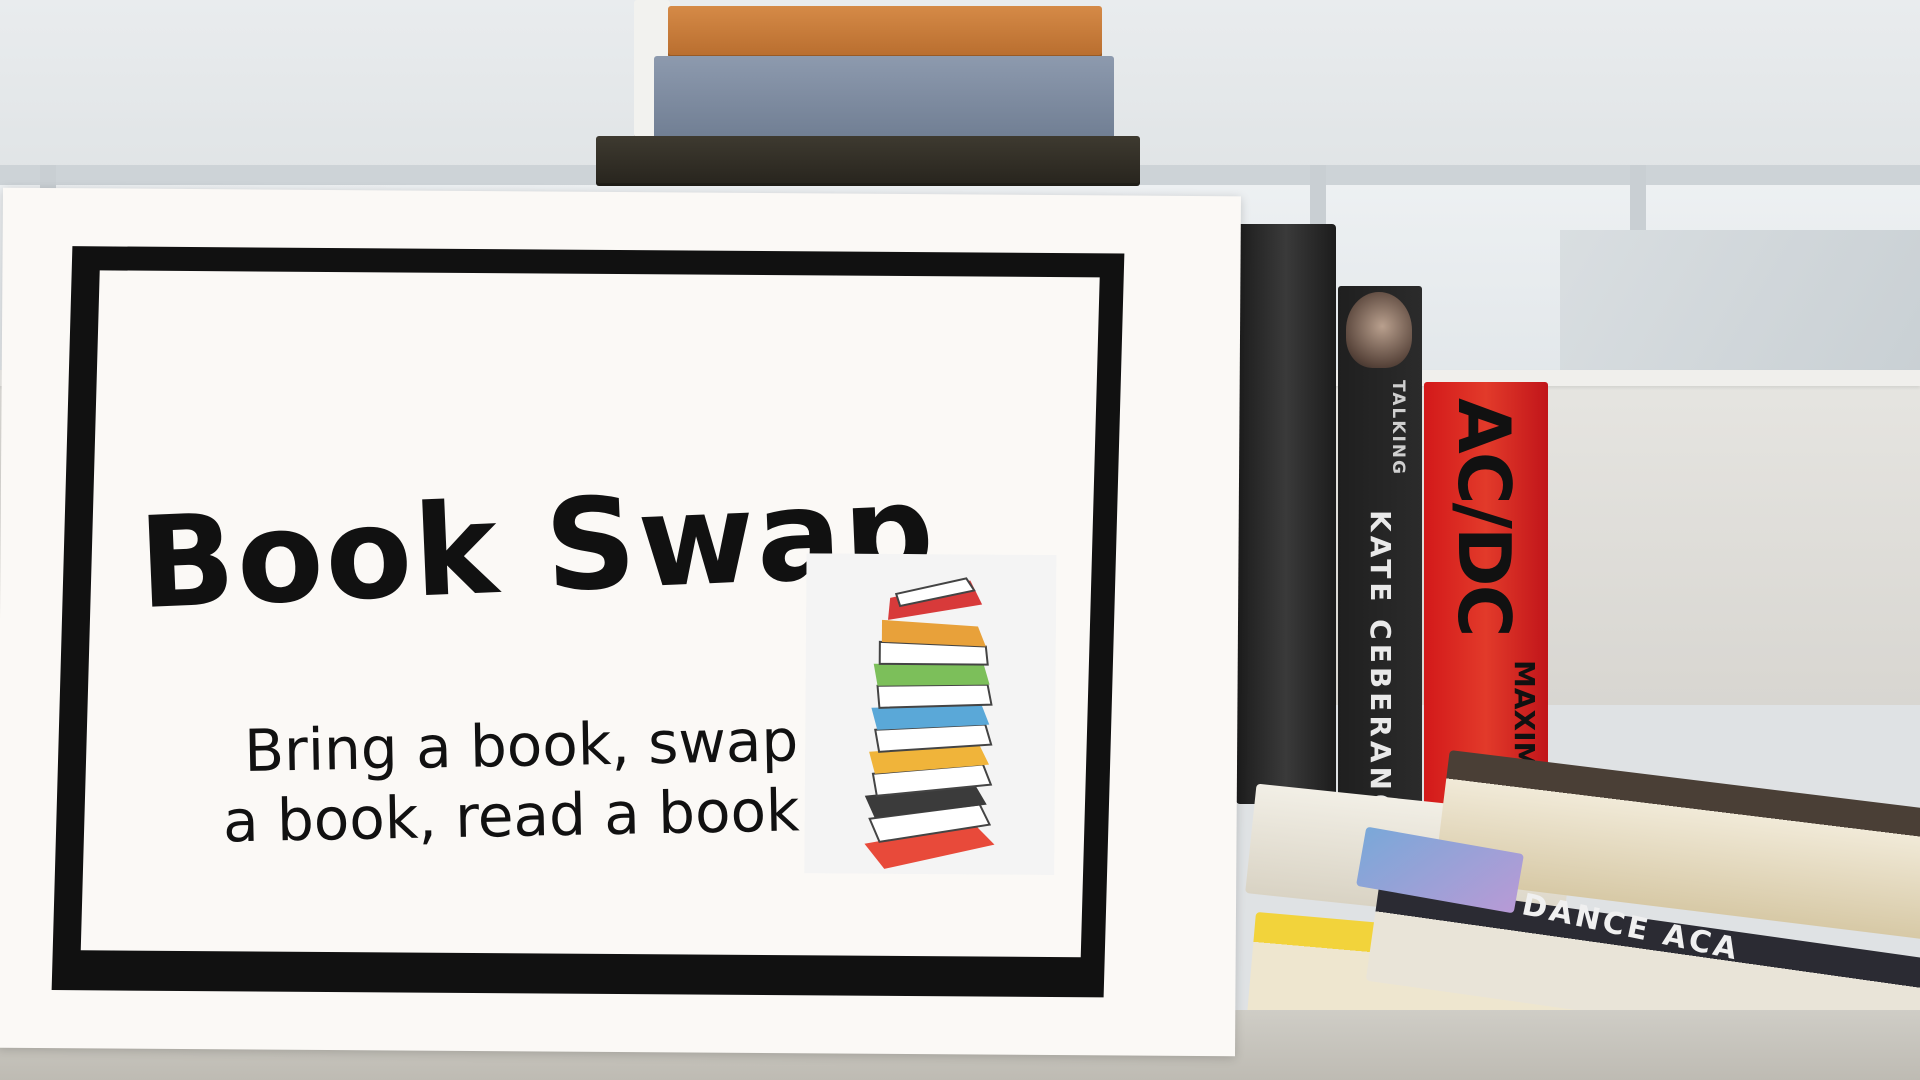 The width and height of the screenshot is (1920, 1080). I want to click on binder-spine, so click(1286, 514).